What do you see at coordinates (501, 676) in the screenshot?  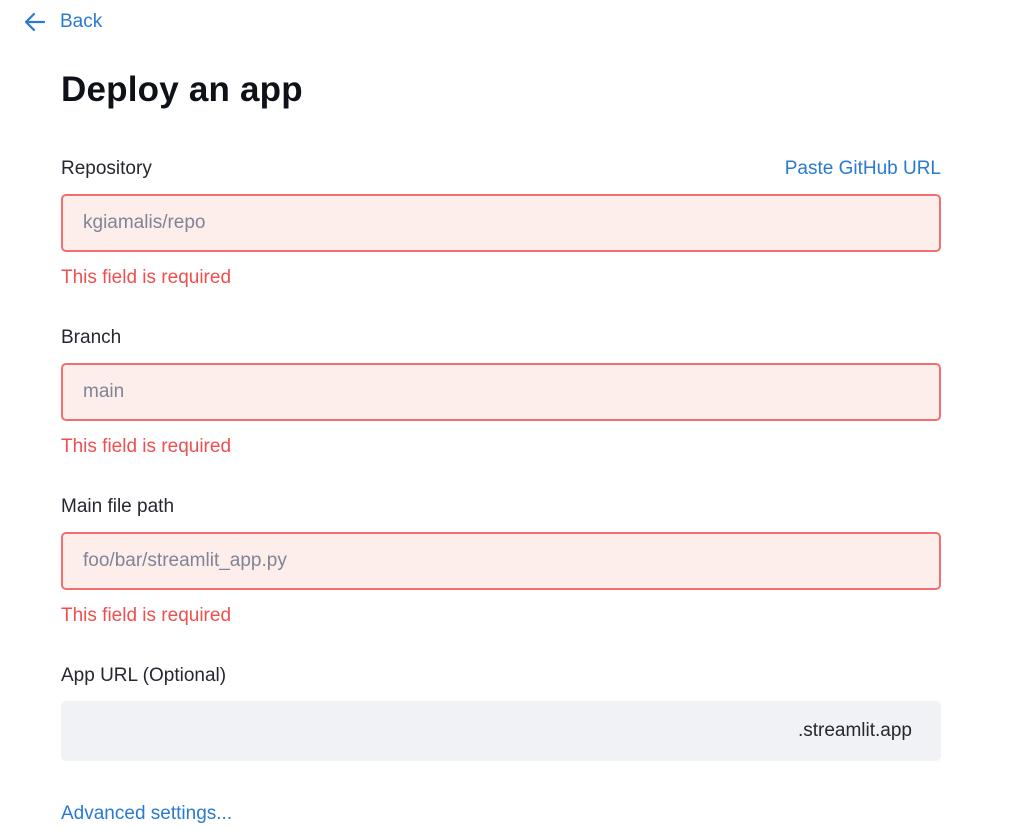 I see `app-url-label-row: App URL (Optional)` at bounding box center [501, 676].